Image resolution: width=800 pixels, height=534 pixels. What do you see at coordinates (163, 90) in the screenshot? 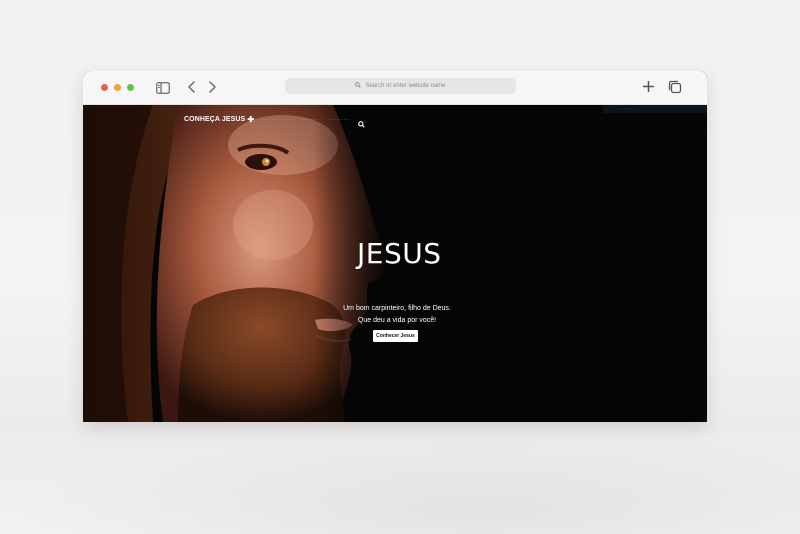
I see `sidebar-icon` at bounding box center [163, 90].